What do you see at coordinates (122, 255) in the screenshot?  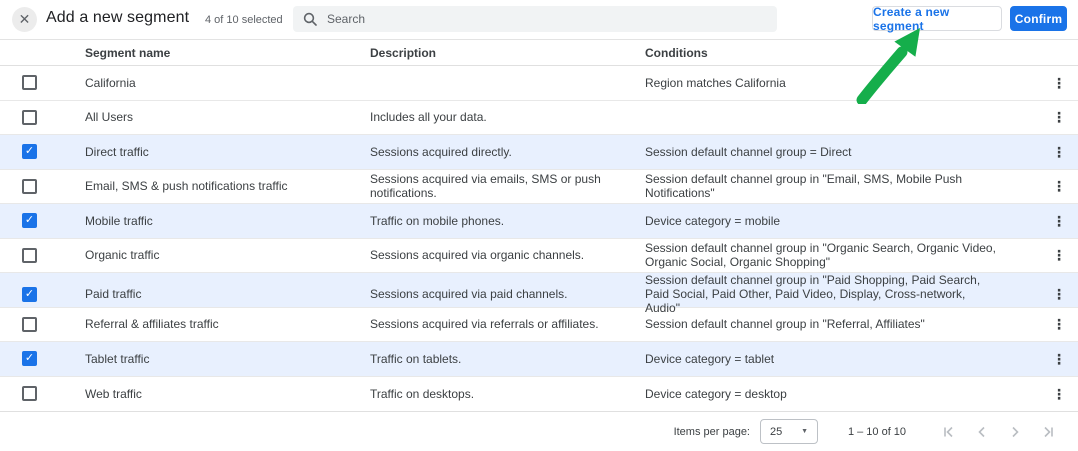 I see `segment-name: Organic traffic` at bounding box center [122, 255].